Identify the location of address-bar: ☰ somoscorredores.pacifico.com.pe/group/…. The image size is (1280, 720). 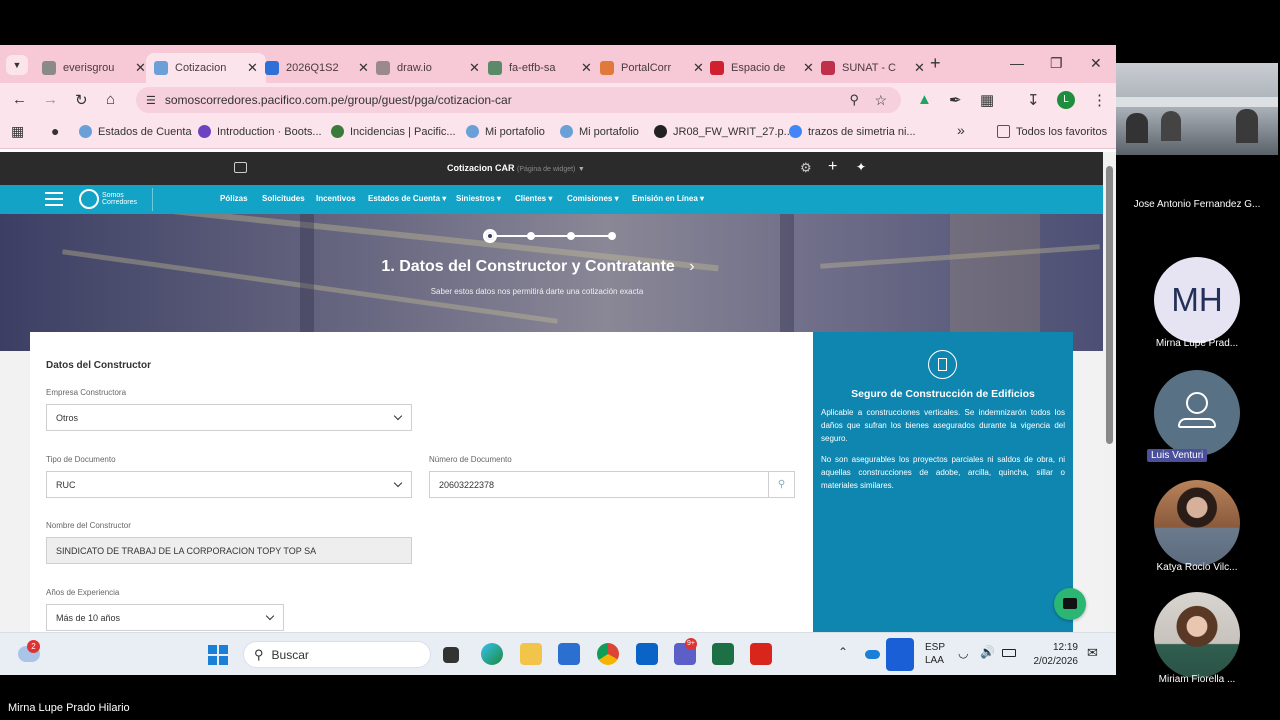
(518, 100).